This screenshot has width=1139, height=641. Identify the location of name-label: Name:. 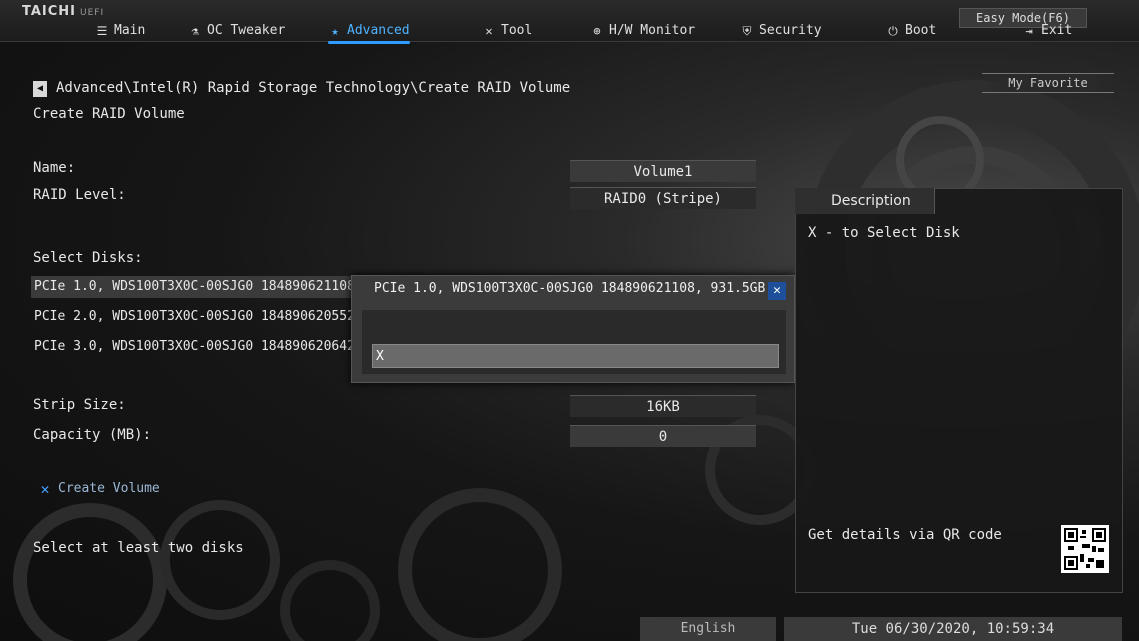
(54, 168).